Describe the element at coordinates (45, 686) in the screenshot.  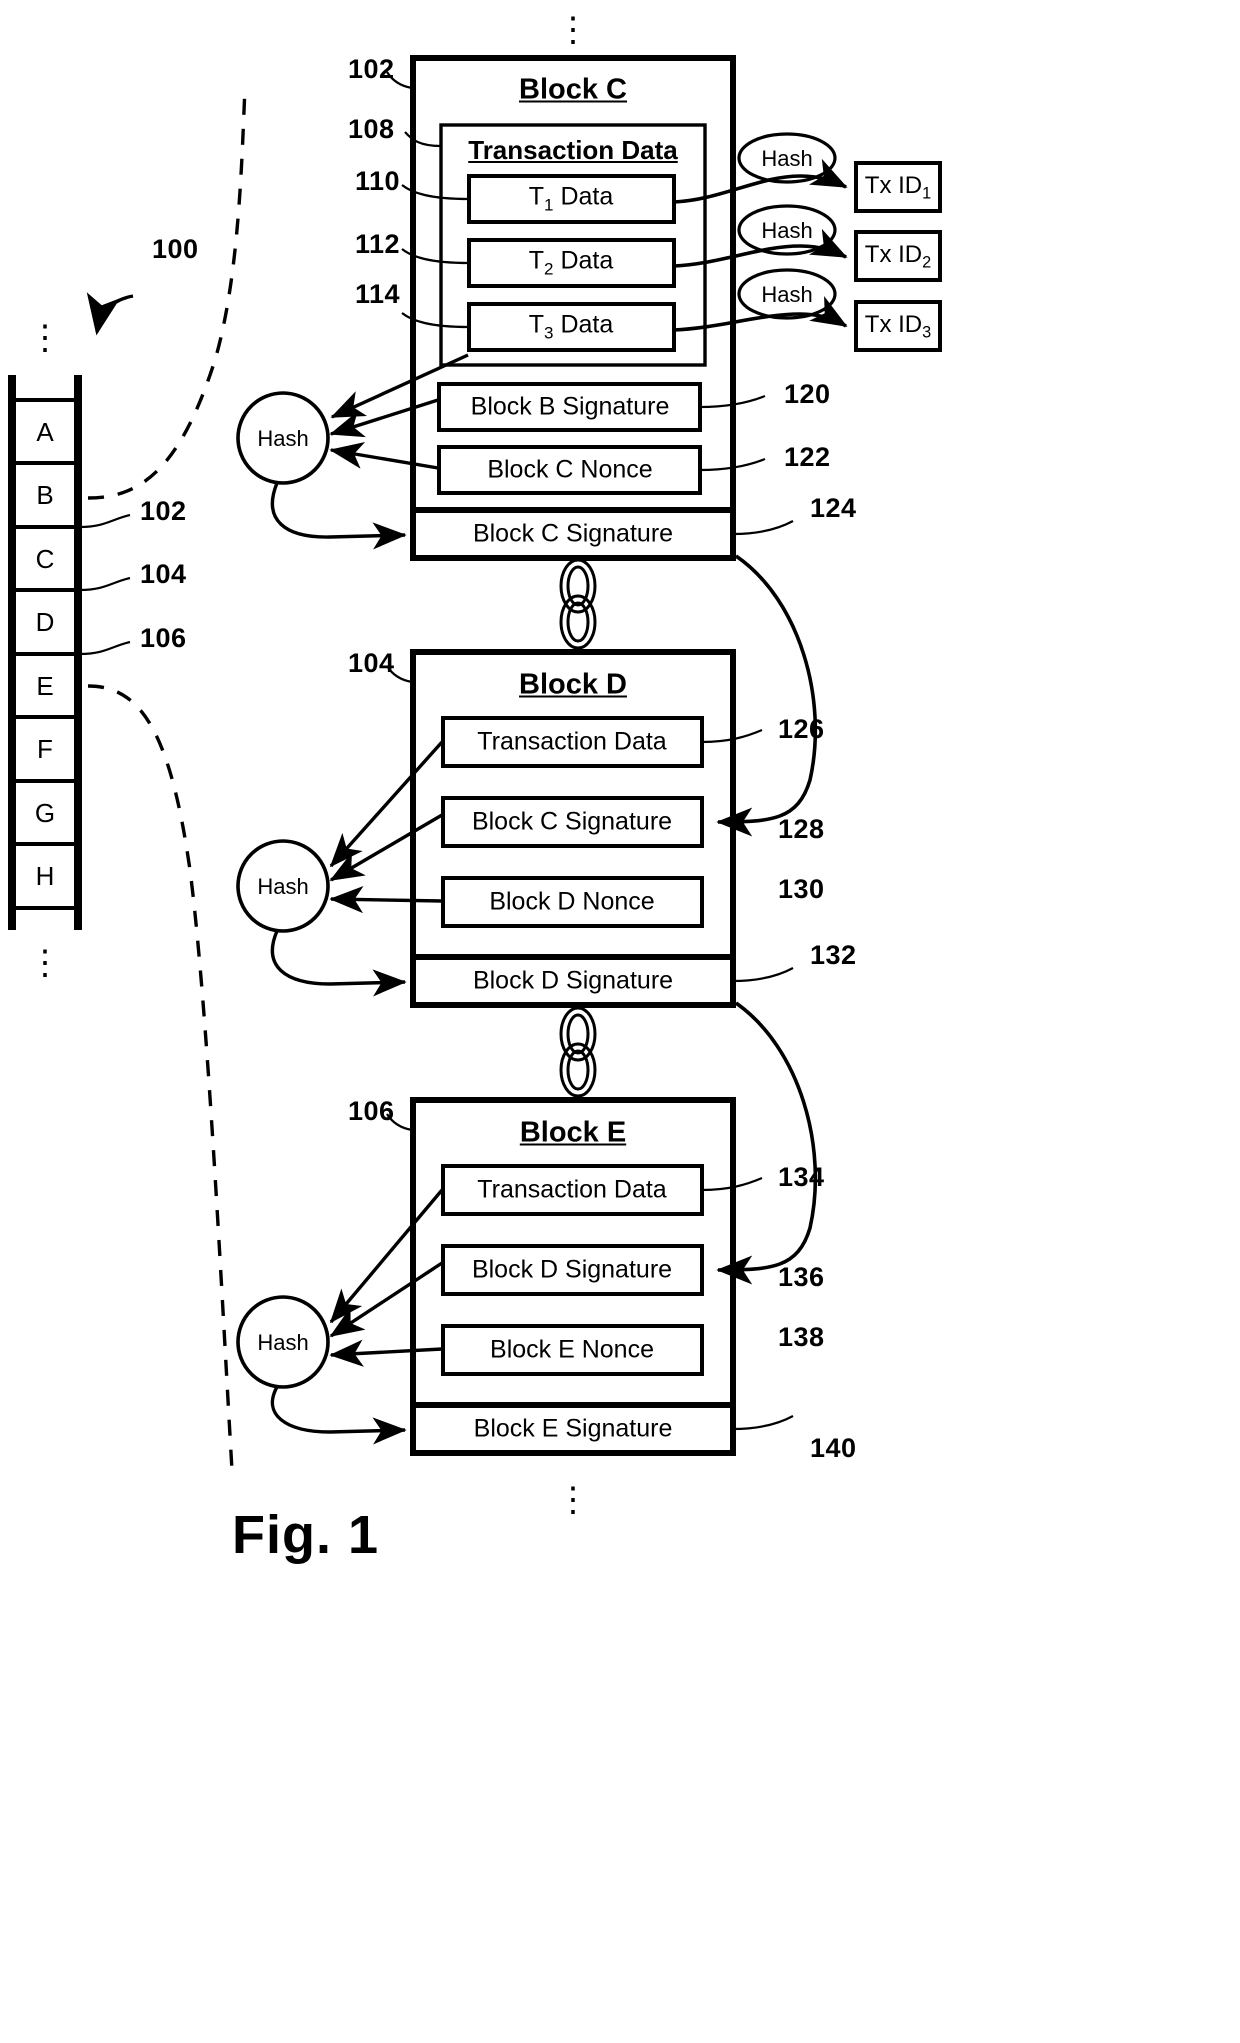
I see `chain-cell-e: E` at that location.